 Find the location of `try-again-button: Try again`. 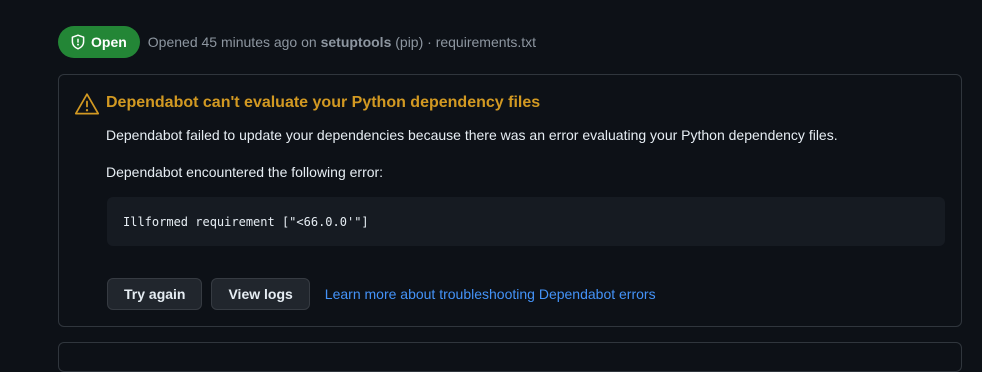

try-again-button: Try again is located at coordinates (155, 294).